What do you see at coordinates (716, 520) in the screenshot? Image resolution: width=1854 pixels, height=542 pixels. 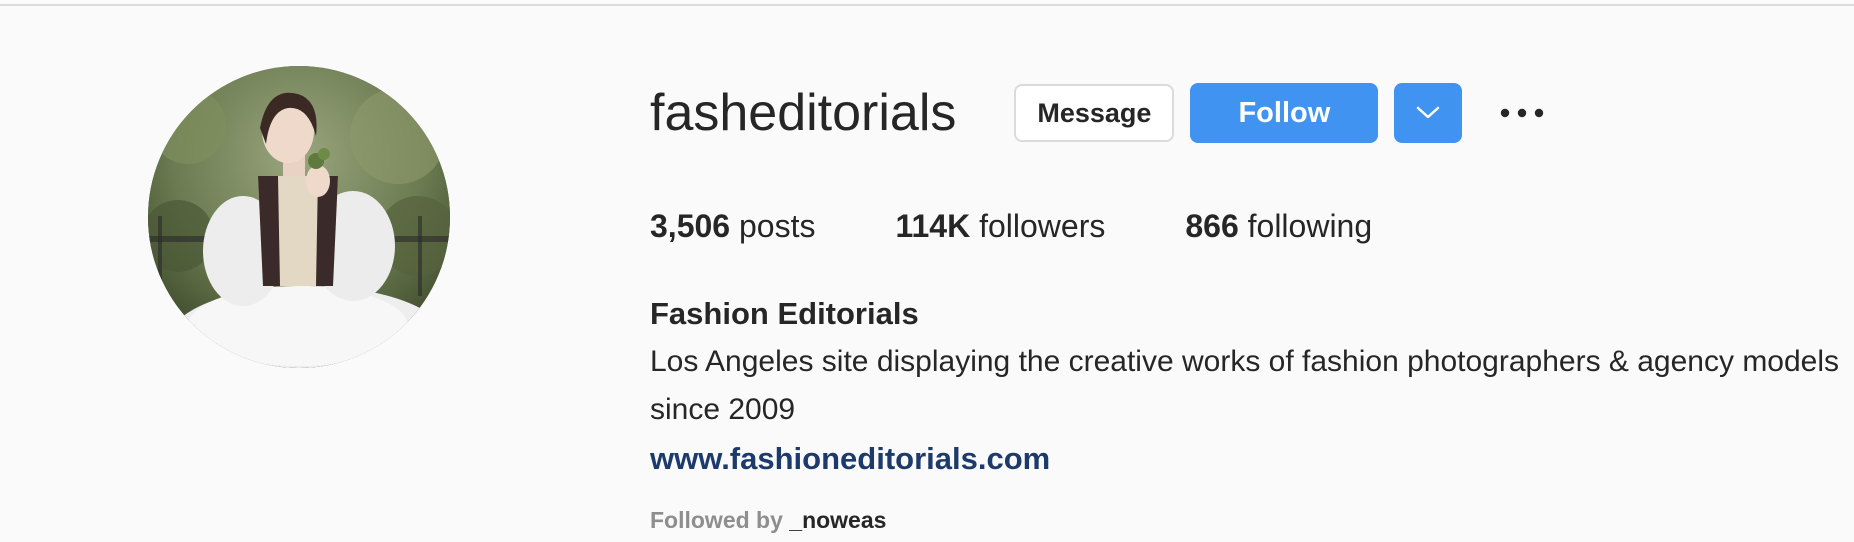 I see `followed-by-prefix: Followed by` at bounding box center [716, 520].